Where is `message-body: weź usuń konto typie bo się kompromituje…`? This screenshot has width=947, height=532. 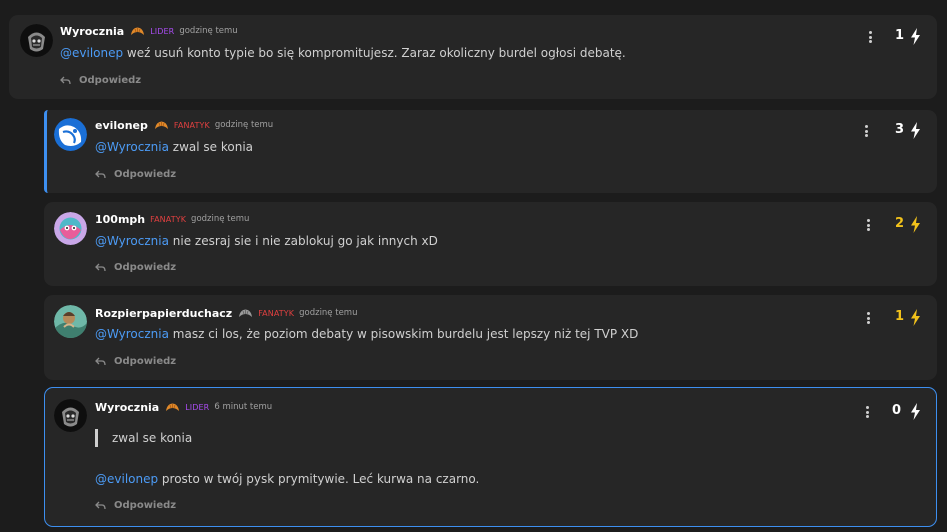 message-body: weź usuń konto typie bo się kompromituje… is located at coordinates (374, 53).